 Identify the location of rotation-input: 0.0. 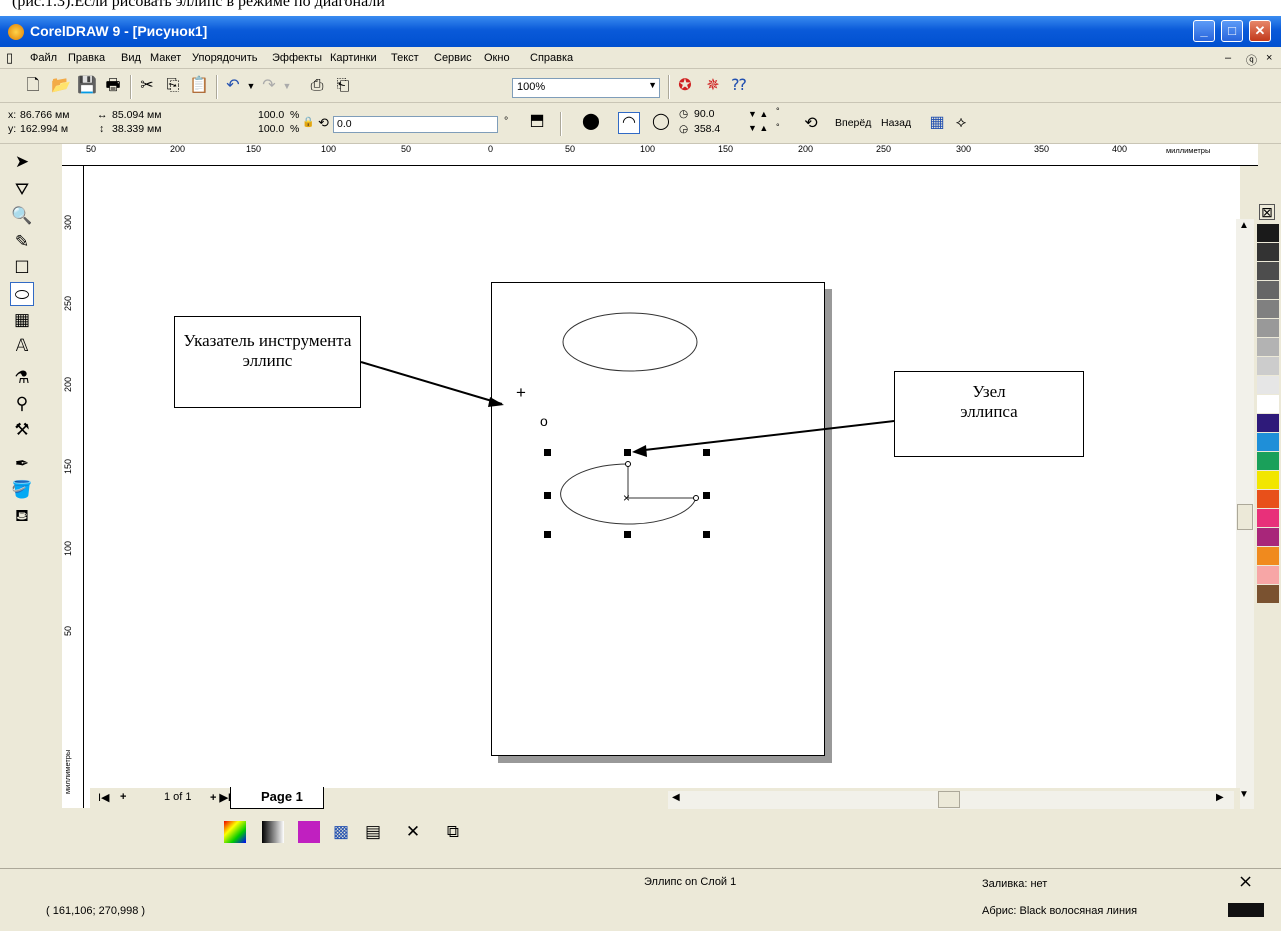
(415, 124).